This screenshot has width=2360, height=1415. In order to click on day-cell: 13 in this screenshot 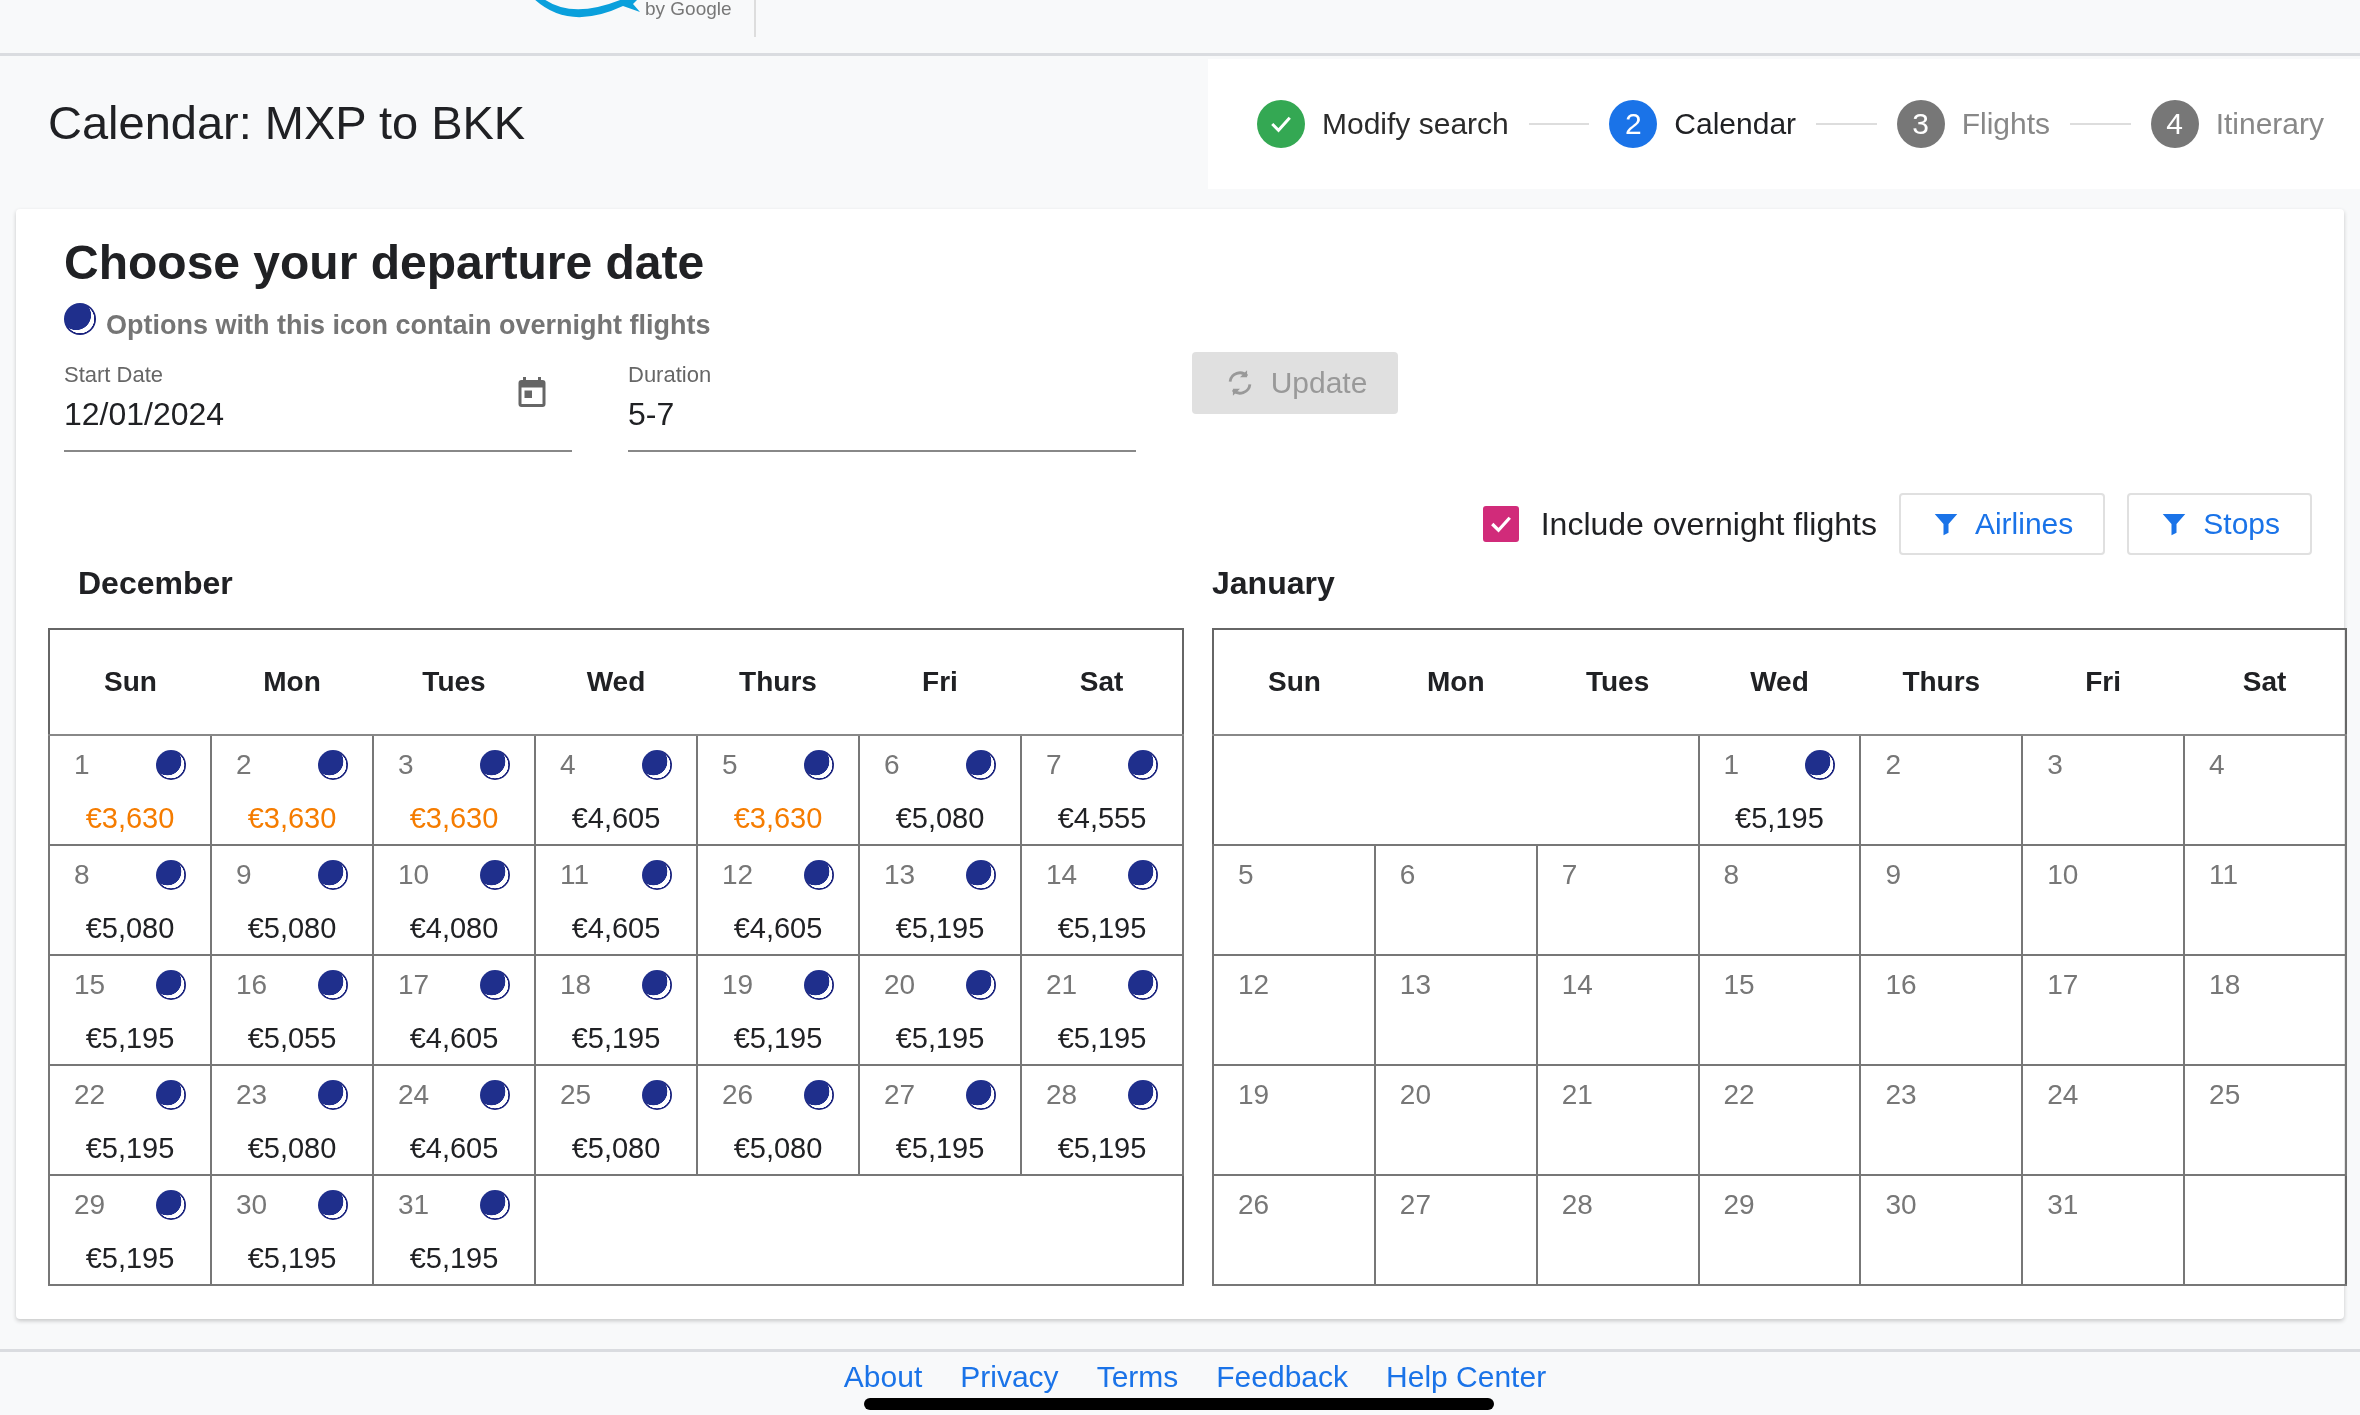, I will do `click(1455, 1010)`.